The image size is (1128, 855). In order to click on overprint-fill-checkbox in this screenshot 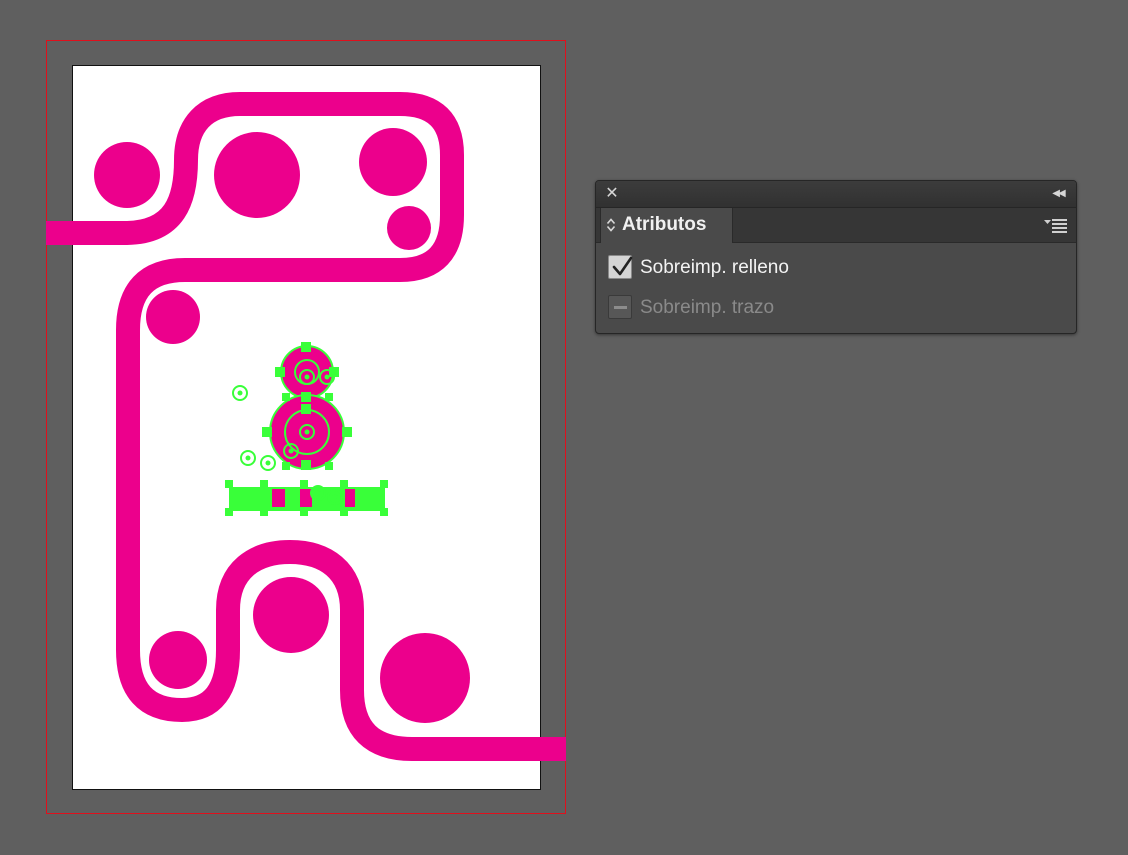, I will do `click(620, 267)`.